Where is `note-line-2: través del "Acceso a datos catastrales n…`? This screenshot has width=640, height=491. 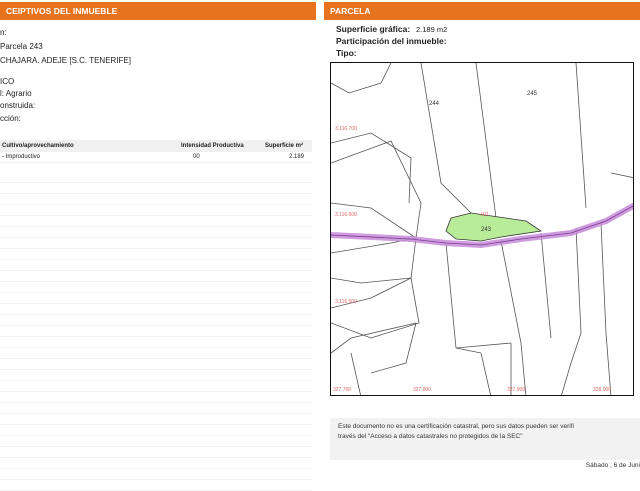 note-line-2: través del "Acceso a datos catastrales n… is located at coordinates (430, 436).